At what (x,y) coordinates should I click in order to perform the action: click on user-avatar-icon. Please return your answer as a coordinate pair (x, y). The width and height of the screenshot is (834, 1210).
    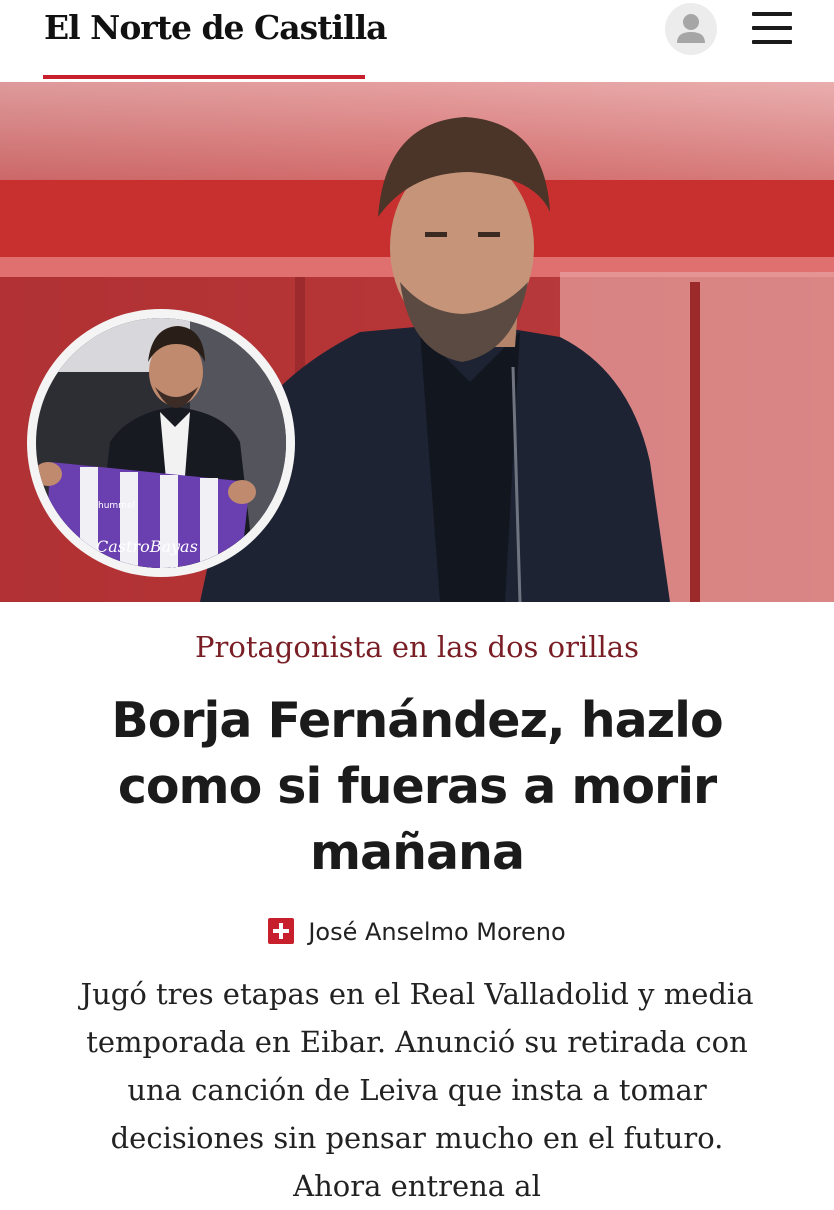
    Looking at the image, I should click on (691, 28).